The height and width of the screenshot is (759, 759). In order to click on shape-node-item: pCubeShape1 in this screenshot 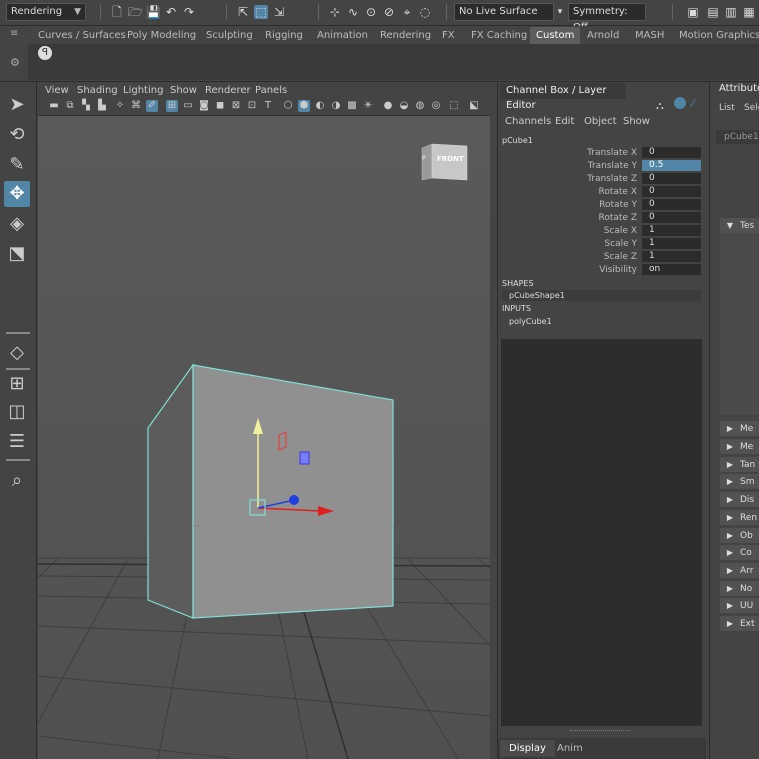, I will do `click(601, 295)`.